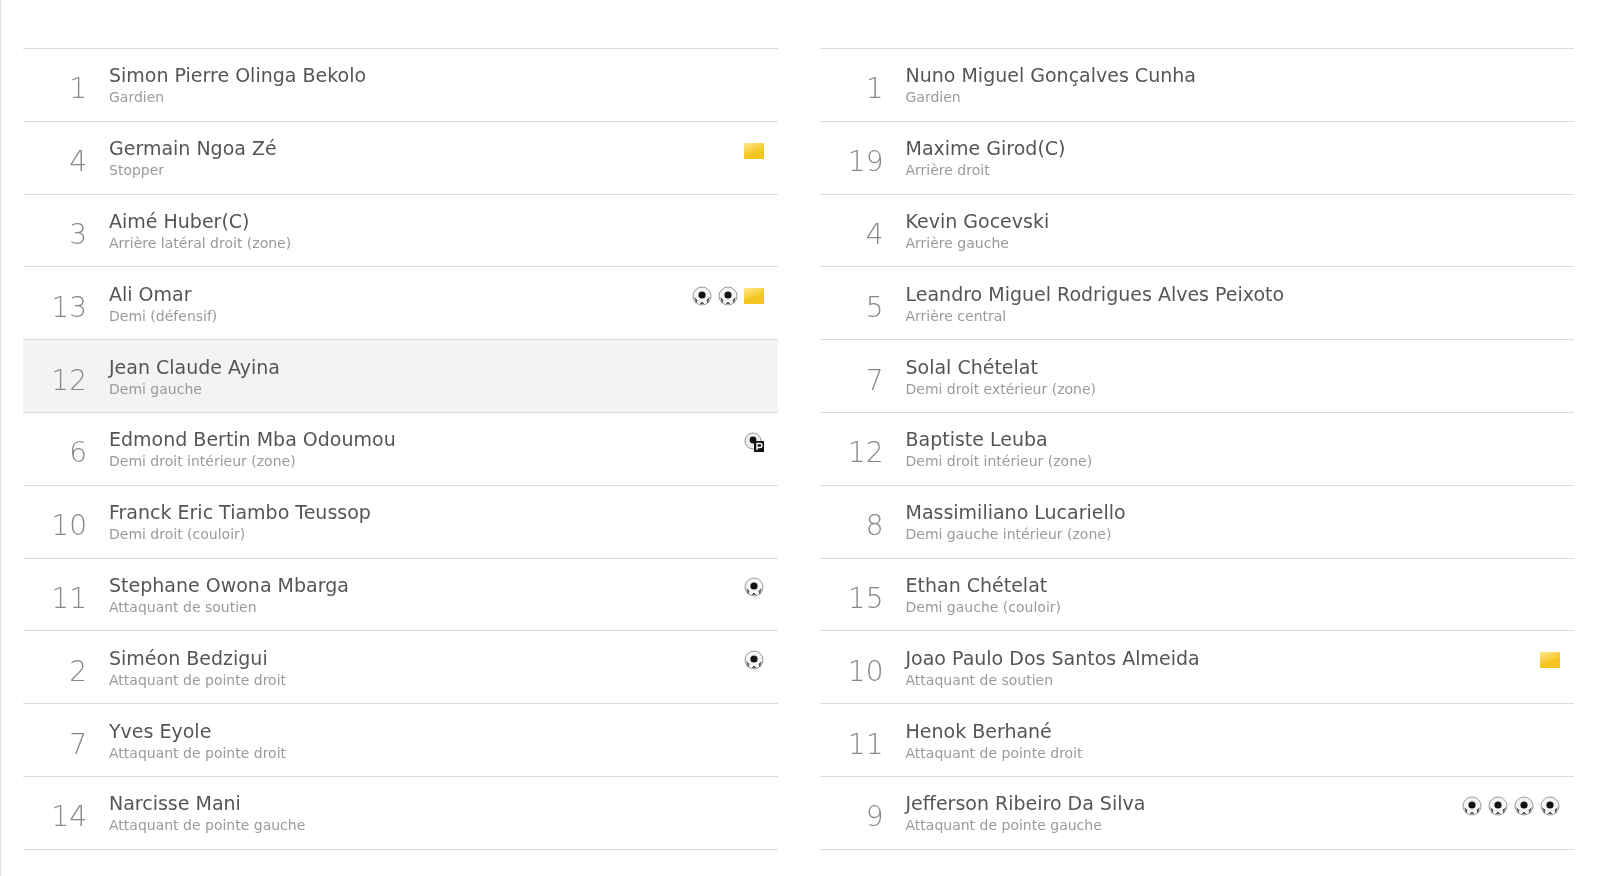 Image resolution: width=1600 pixels, height=876 pixels. What do you see at coordinates (1026, 803) in the screenshot?
I see `player-name: Jefferson Ribeiro Da Silva` at bounding box center [1026, 803].